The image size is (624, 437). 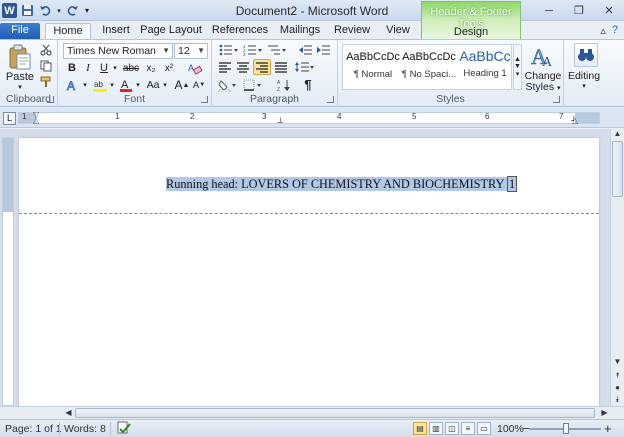 I want to click on outline-view-icon: ≡, so click(x=468, y=428).